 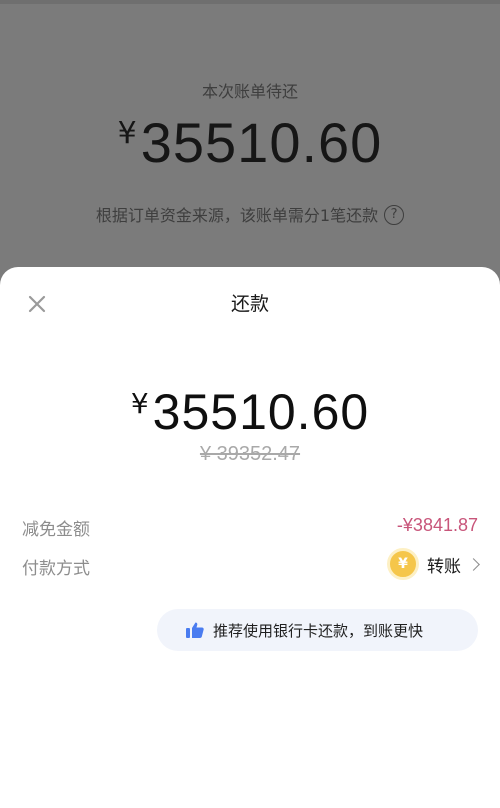 What do you see at coordinates (249, 304) in the screenshot?
I see `sheet-title: 还款` at bounding box center [249, 304].